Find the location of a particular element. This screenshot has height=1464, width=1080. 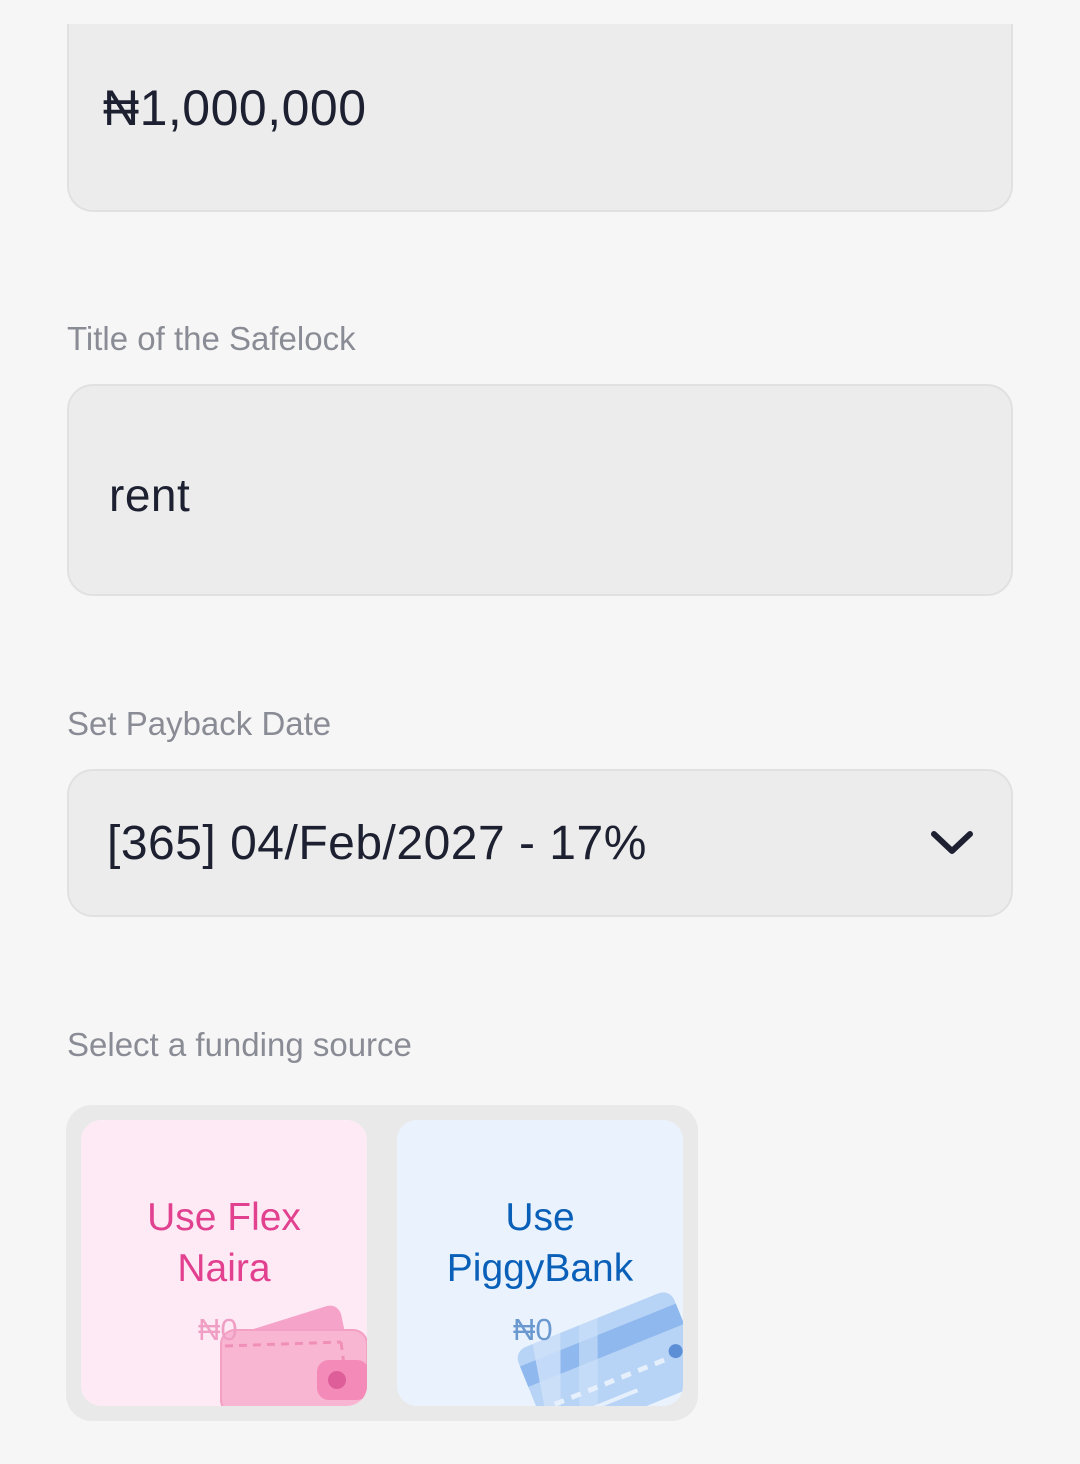

check-icon is located at coordinates (1039, 4).